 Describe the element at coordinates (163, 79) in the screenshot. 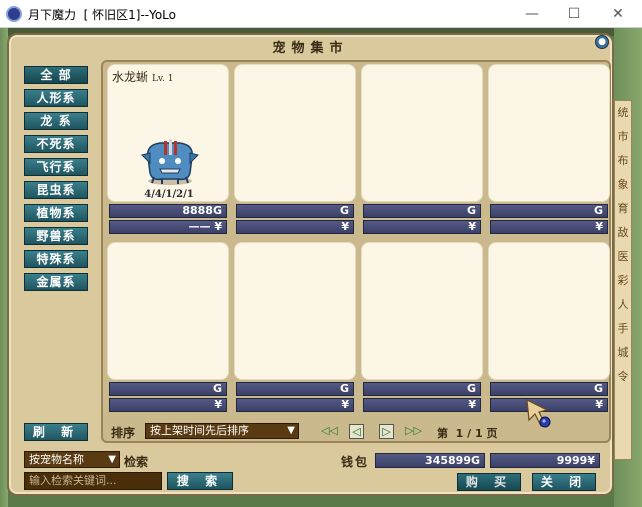

I see `pet-level: Lv. 1` at that location.